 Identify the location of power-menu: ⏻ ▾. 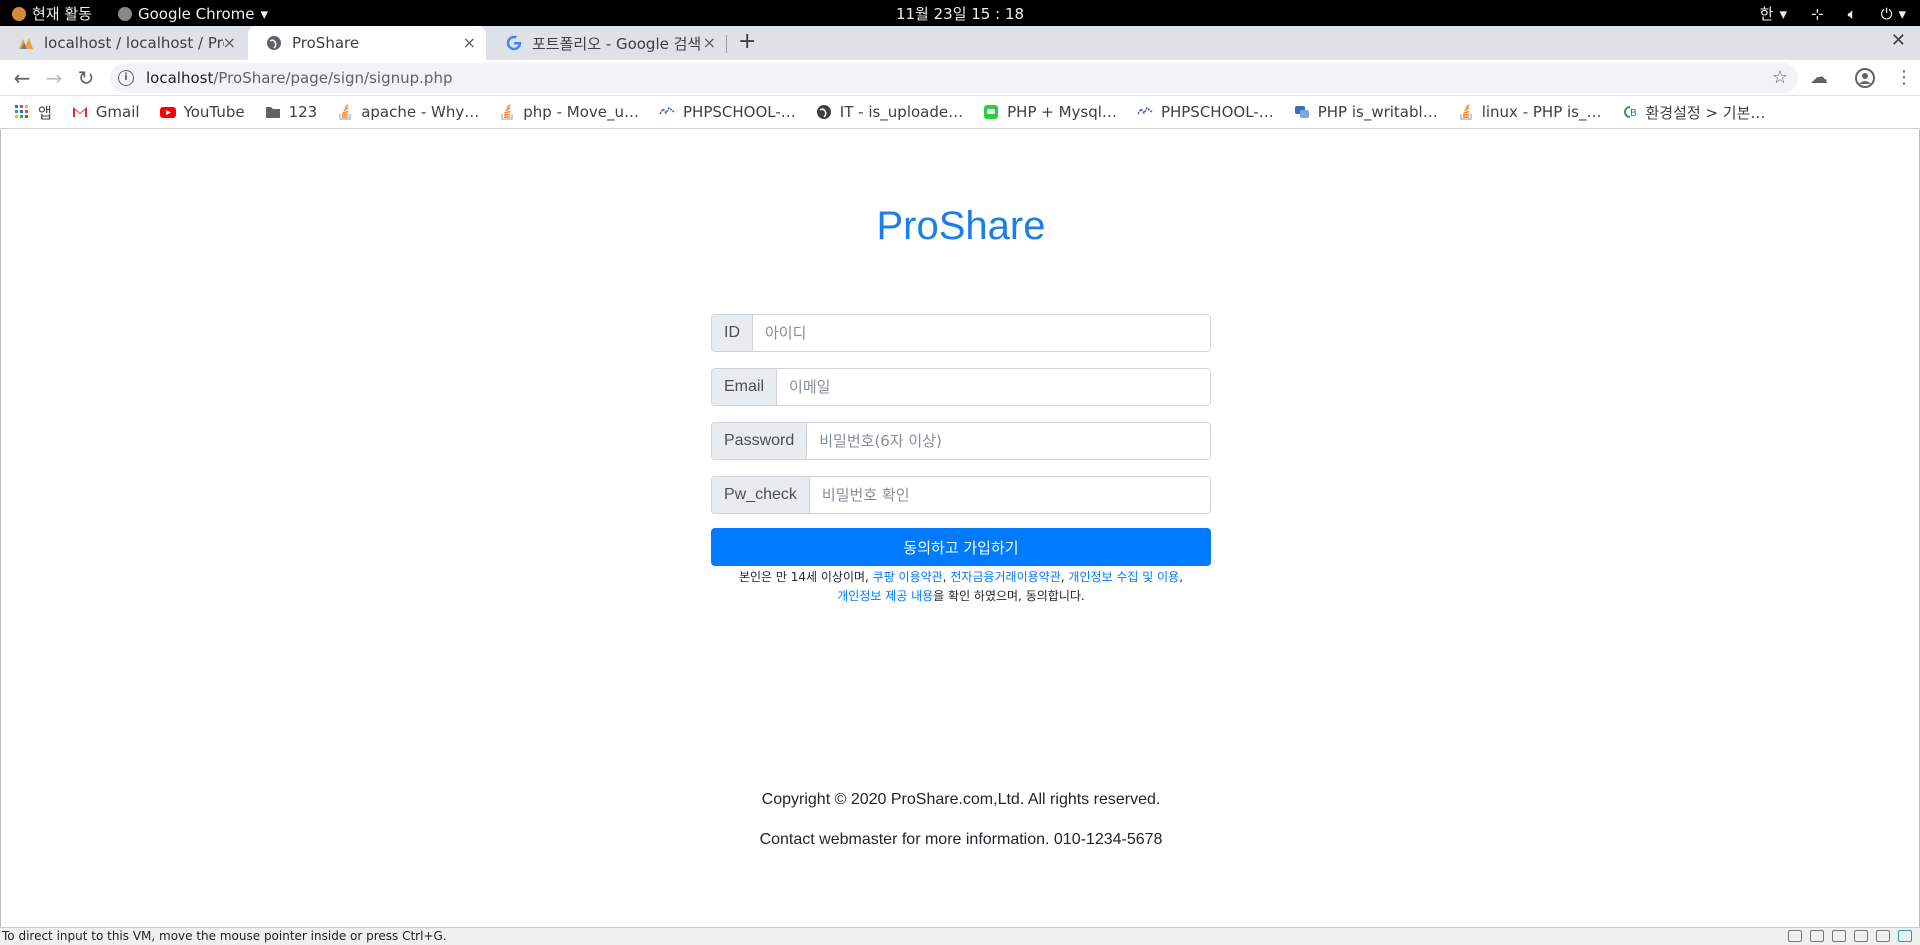
(1893, 14).